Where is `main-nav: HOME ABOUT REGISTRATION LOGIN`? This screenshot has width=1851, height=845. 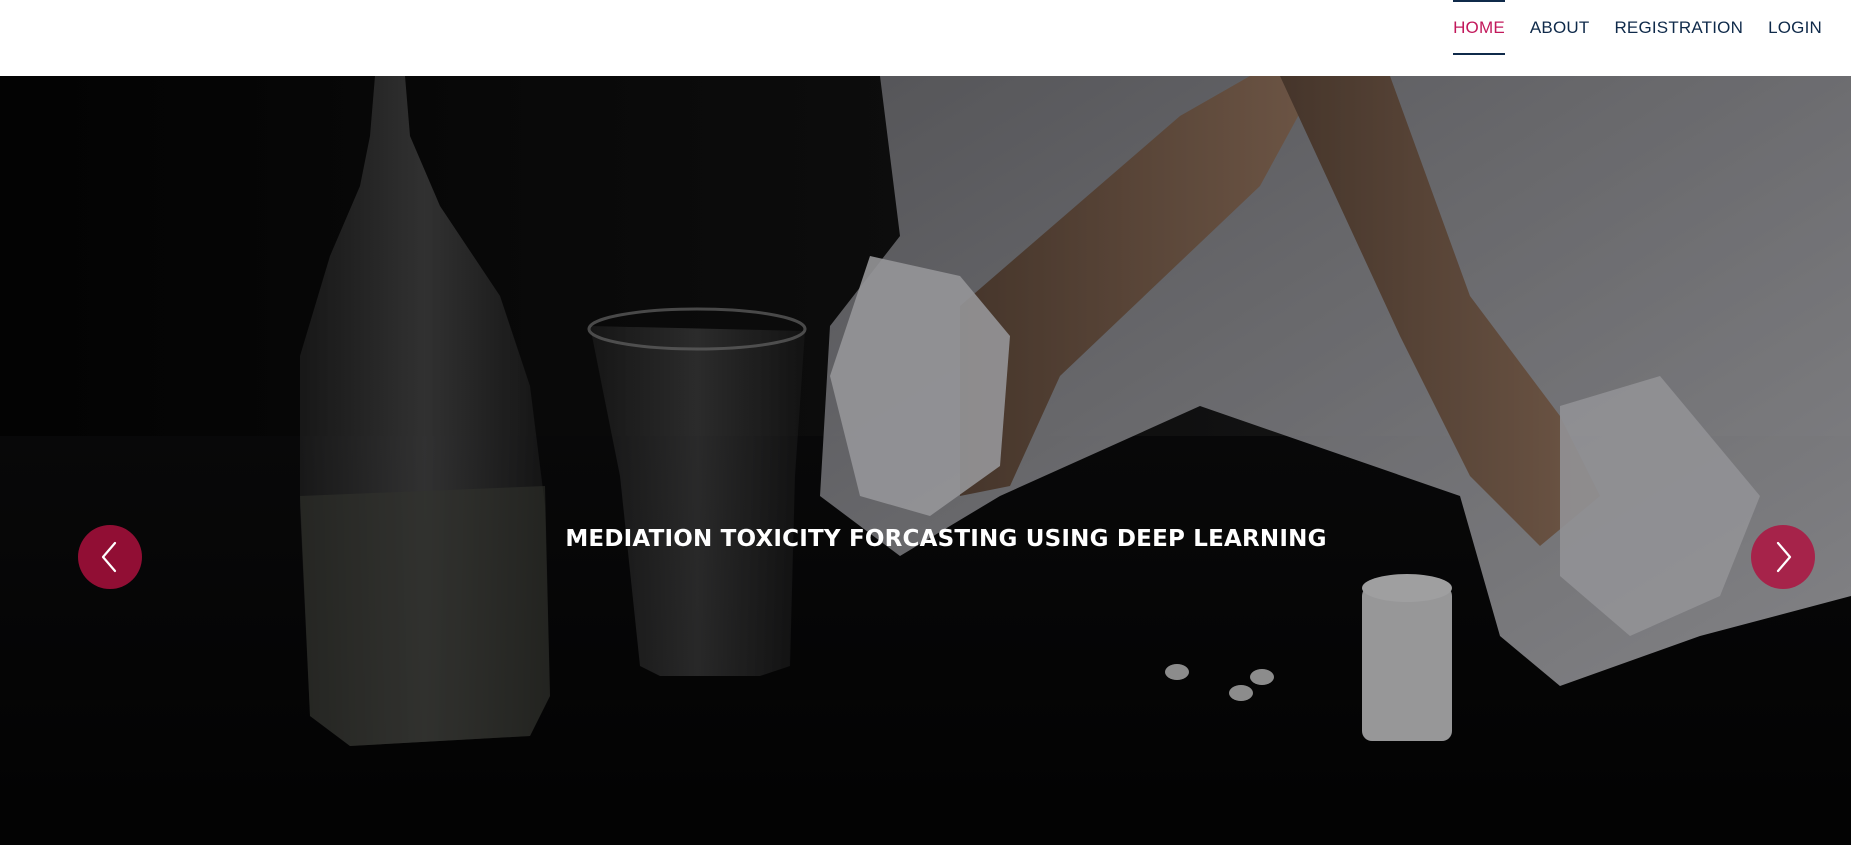
main-nav: HOME ABOUT REGISTRATION LOGIN is located at coordinates (1625, 28).